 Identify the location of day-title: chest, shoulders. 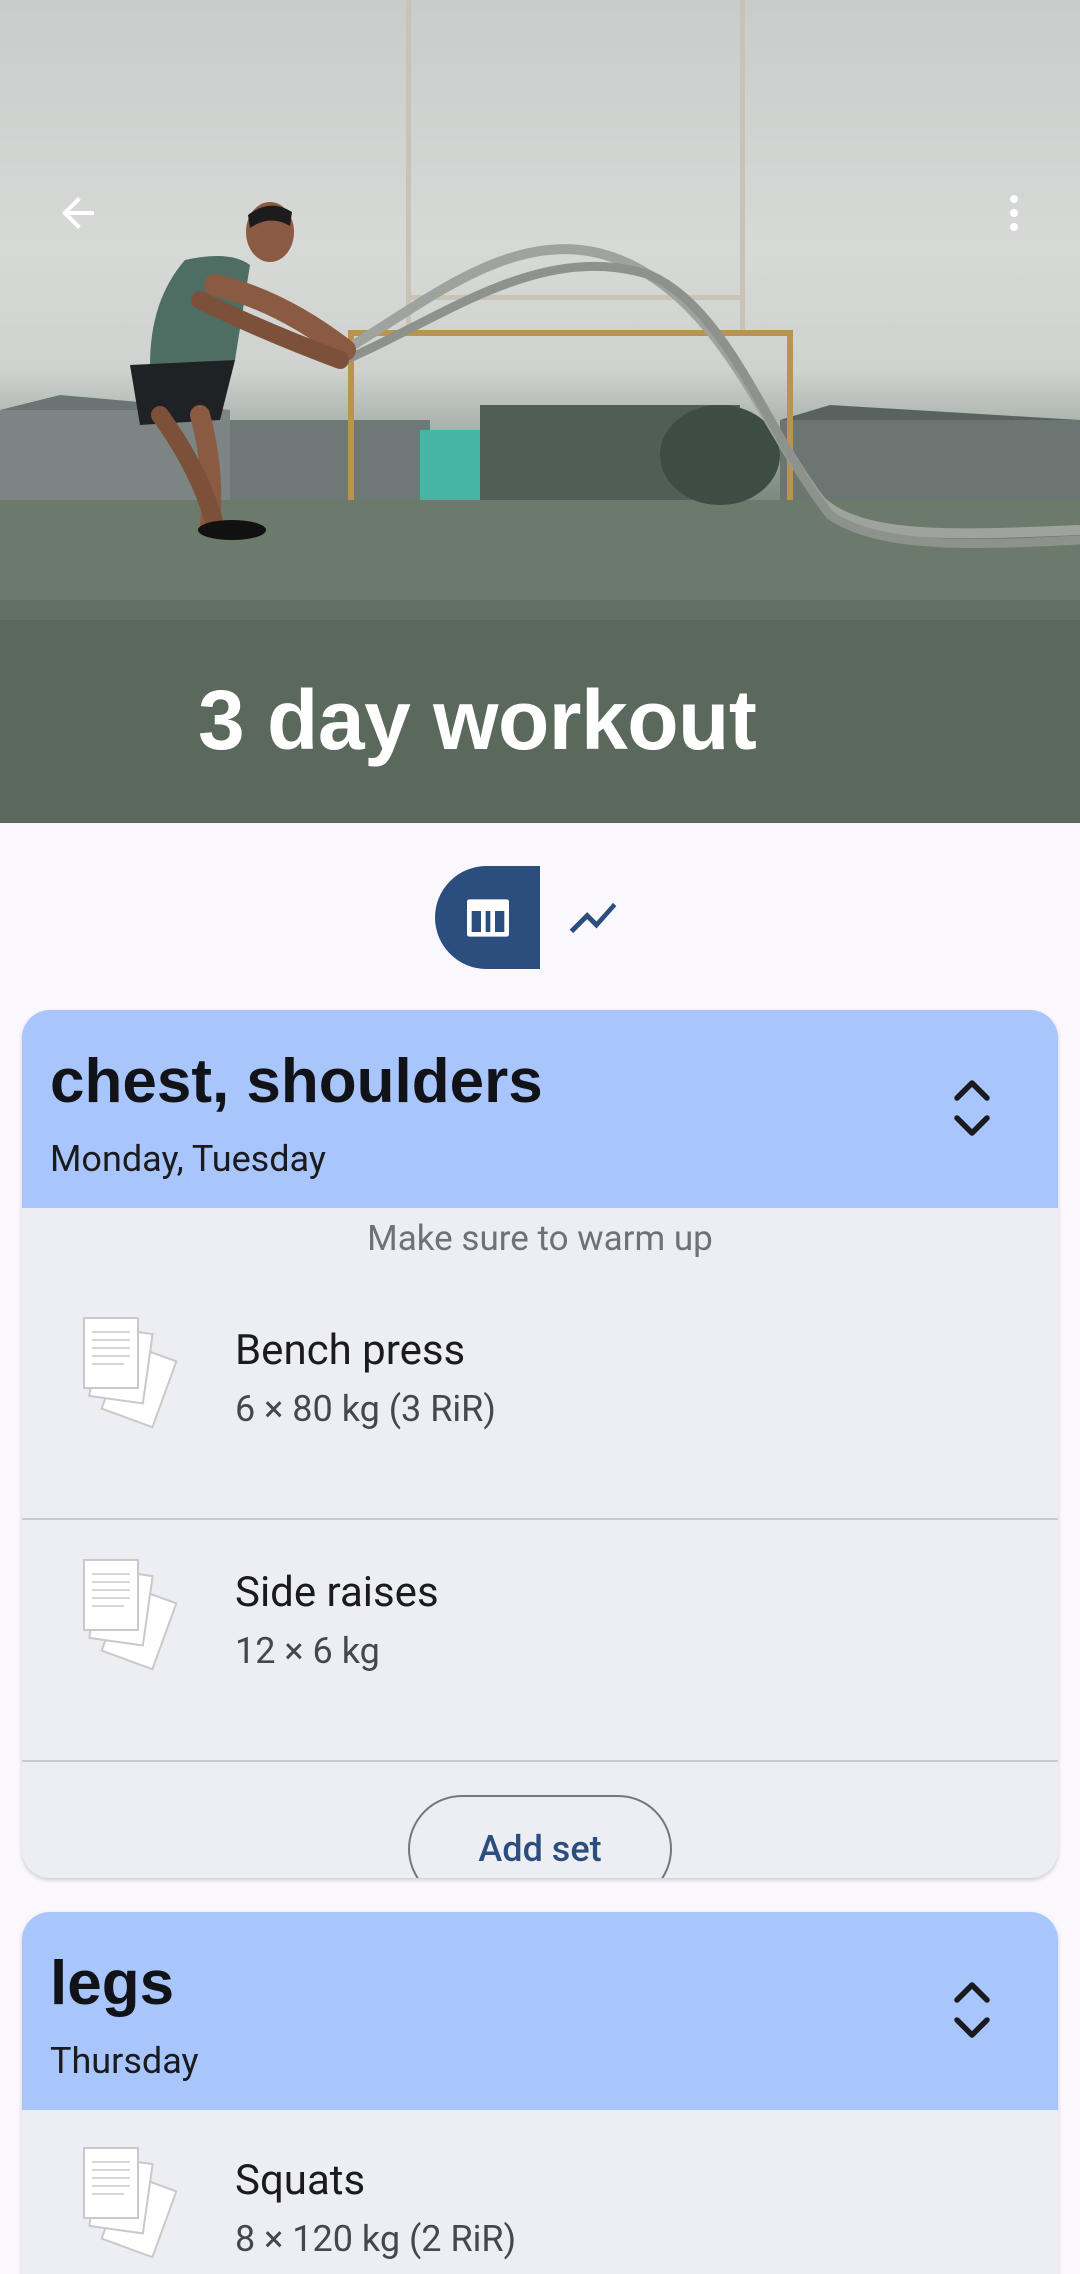
(296, 1081).